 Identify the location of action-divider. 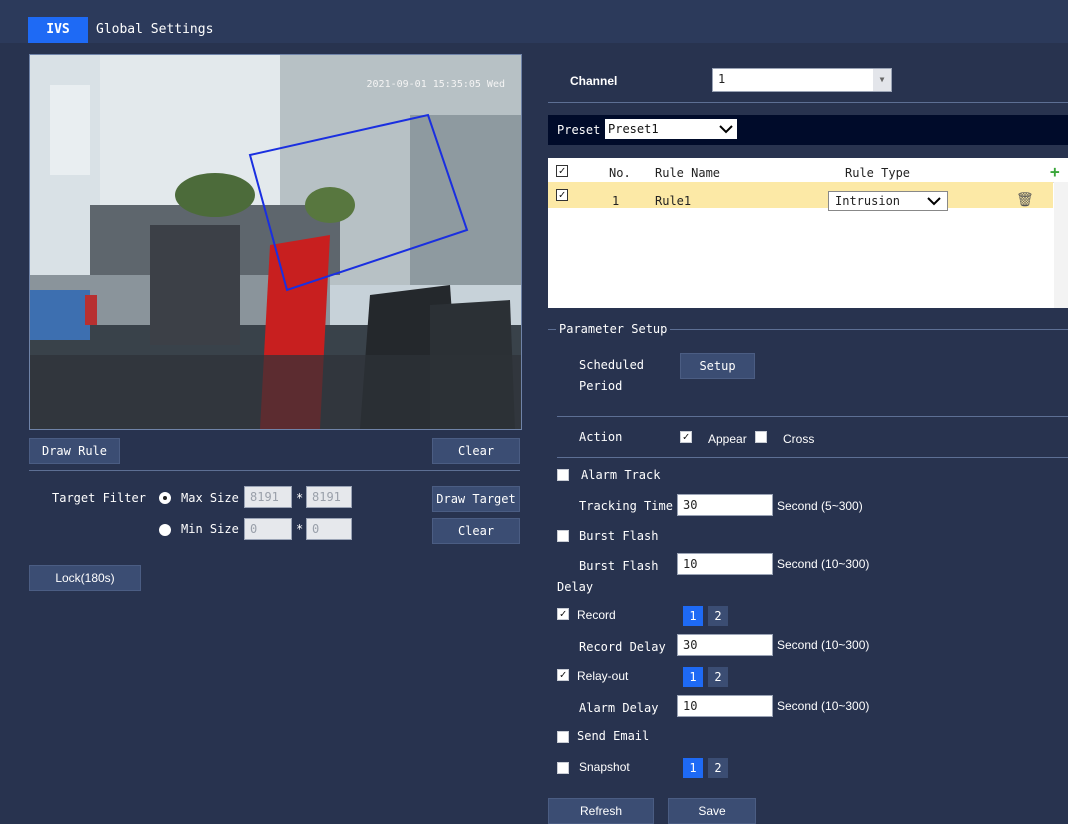
(812, 457).